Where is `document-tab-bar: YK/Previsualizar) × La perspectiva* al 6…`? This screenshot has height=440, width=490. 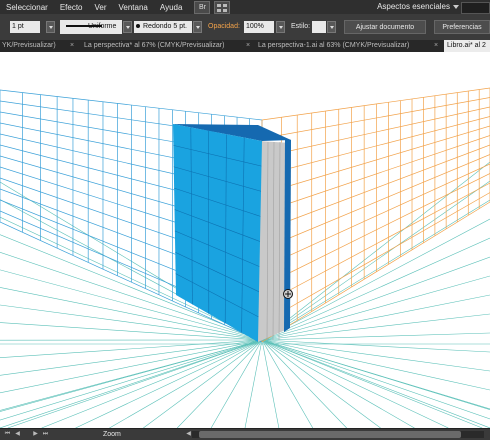 document-tab-bar: YK/Previsualizar) × La perspectiva* al 6… is located at coordinates (245, 46).